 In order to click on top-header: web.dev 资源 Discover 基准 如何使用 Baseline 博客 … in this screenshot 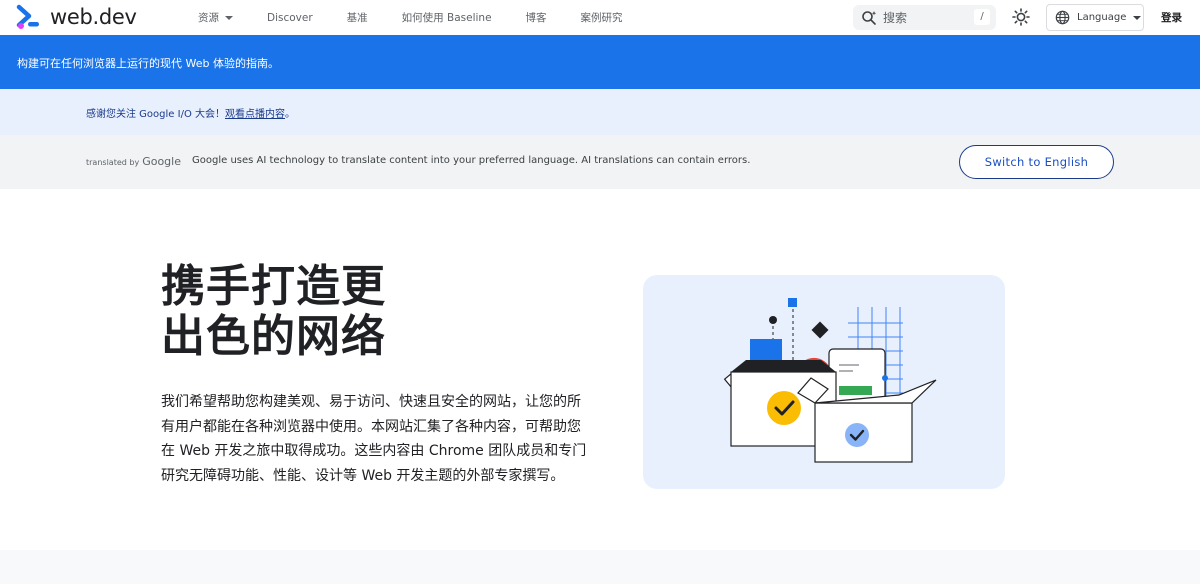, I will do `click(600, 17)`.